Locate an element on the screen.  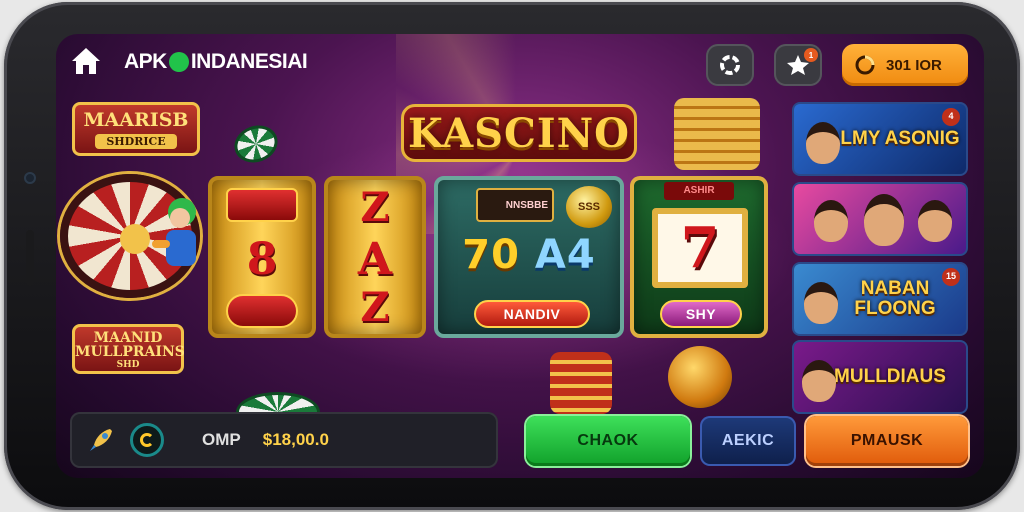
balance-bar: OMP $18,00.0 is located at coordinates (284, 440).